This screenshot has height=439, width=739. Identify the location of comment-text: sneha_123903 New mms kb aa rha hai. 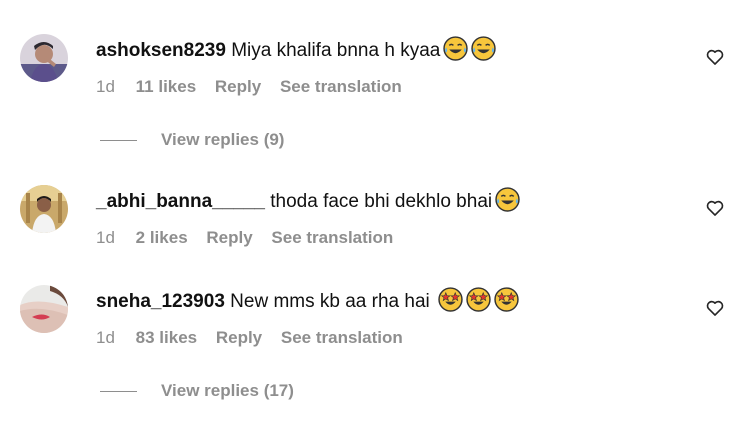
(307, 300).